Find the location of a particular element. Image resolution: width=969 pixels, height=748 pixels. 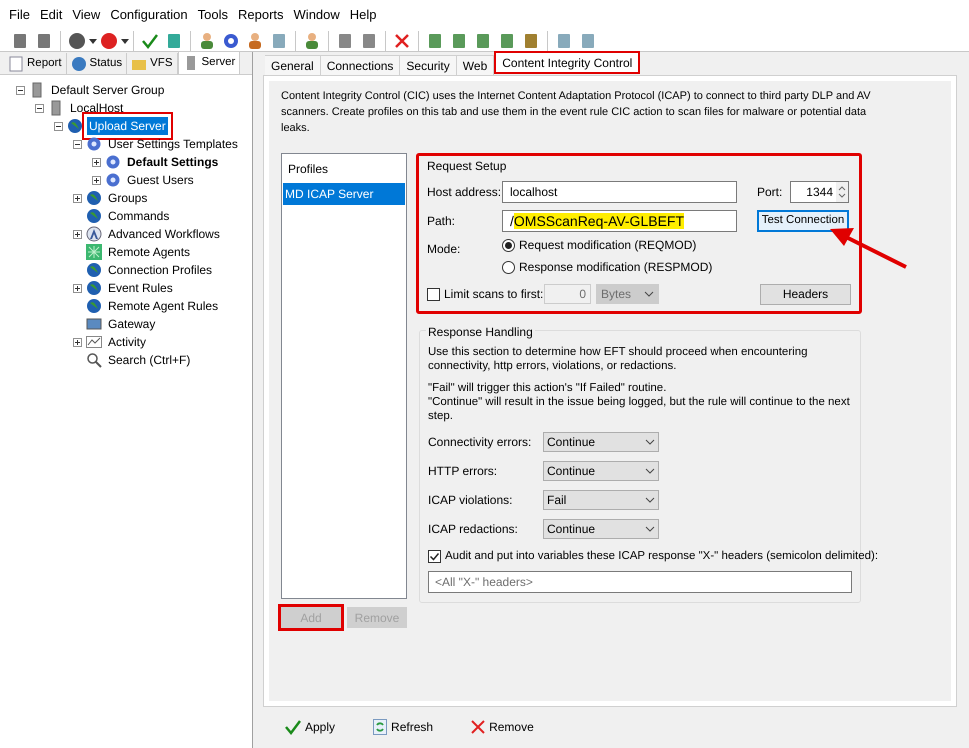

tab: Security is located at coordinates (428, 65).